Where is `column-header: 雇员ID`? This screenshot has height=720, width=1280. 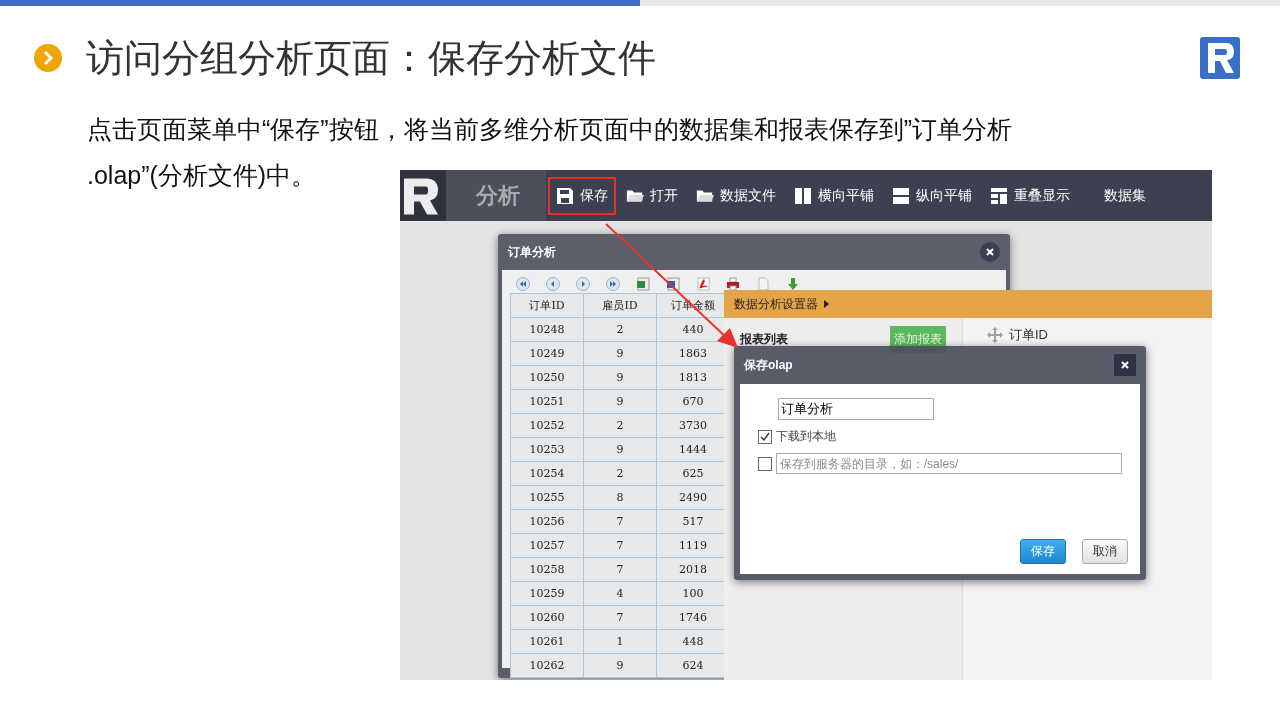
column-header: 雇员ID is located at coordinates (620, 305).